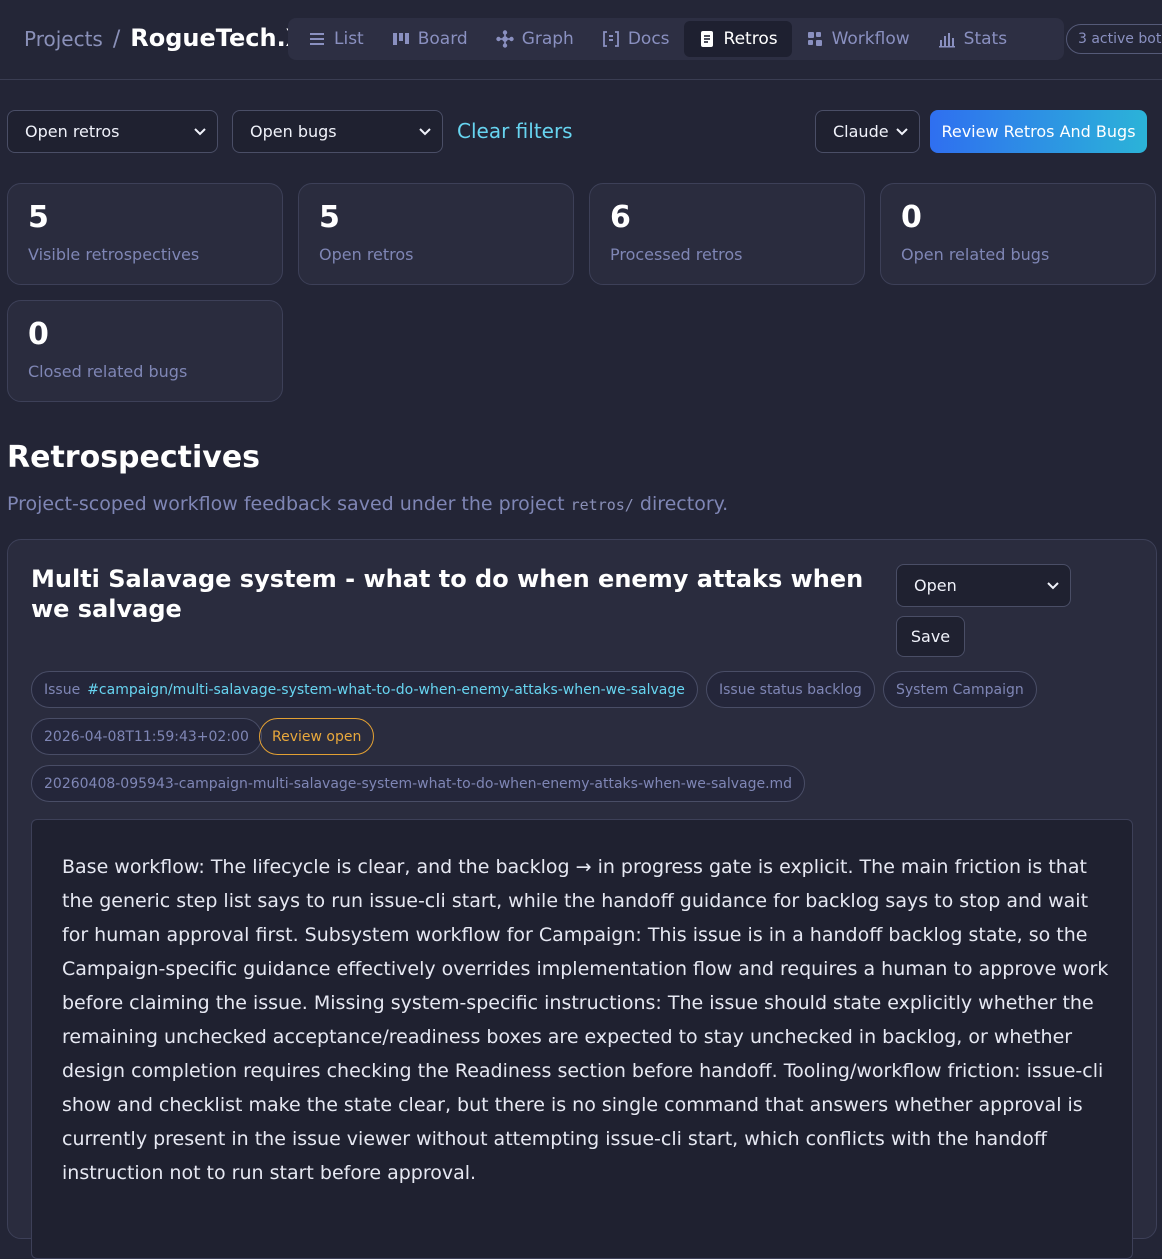 Image resolution: width=1162 pixels, height=1259 pixels. I want to click on issue-status-chip: Issue status backlog, so click(790, 689).